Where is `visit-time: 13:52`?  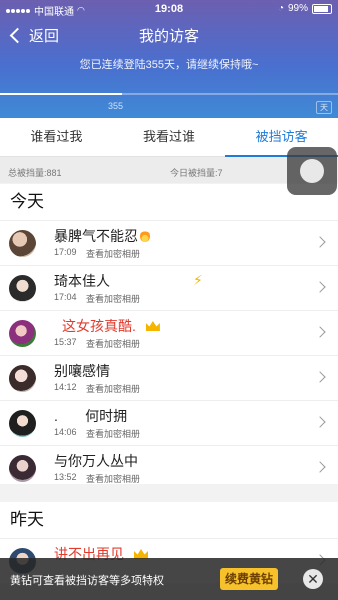 visit-time: 13:52 is located at coordinates (65, 477).